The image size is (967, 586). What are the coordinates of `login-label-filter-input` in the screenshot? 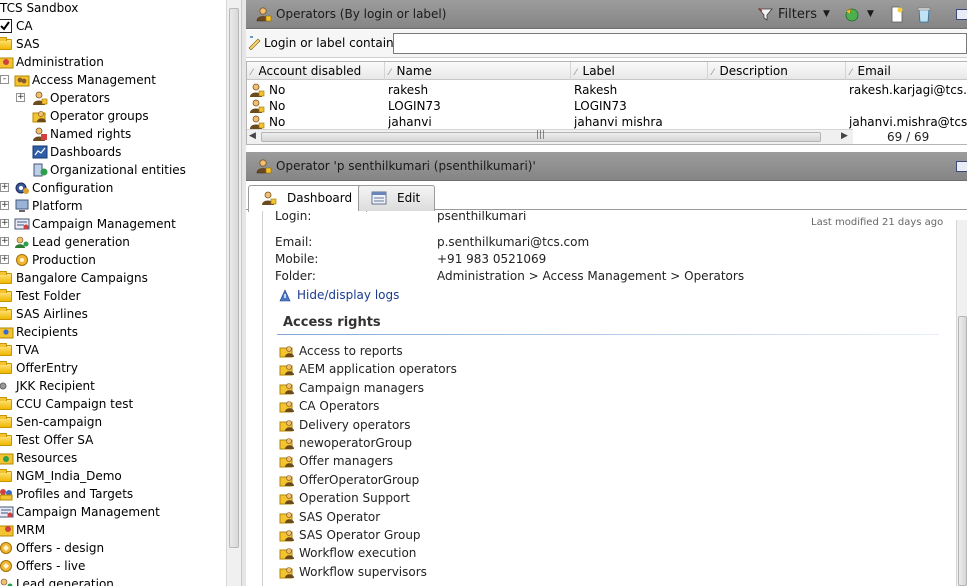 It's located at (680, 43).